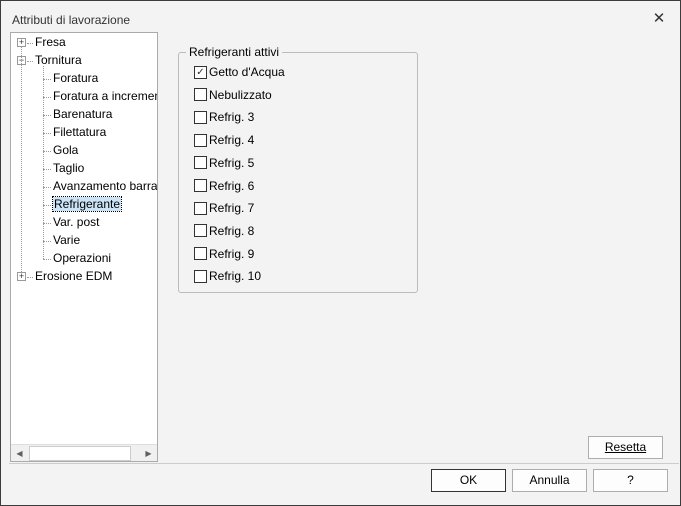  I want to click on tree-node-label: Foratura a incremen, so click(105, 96).